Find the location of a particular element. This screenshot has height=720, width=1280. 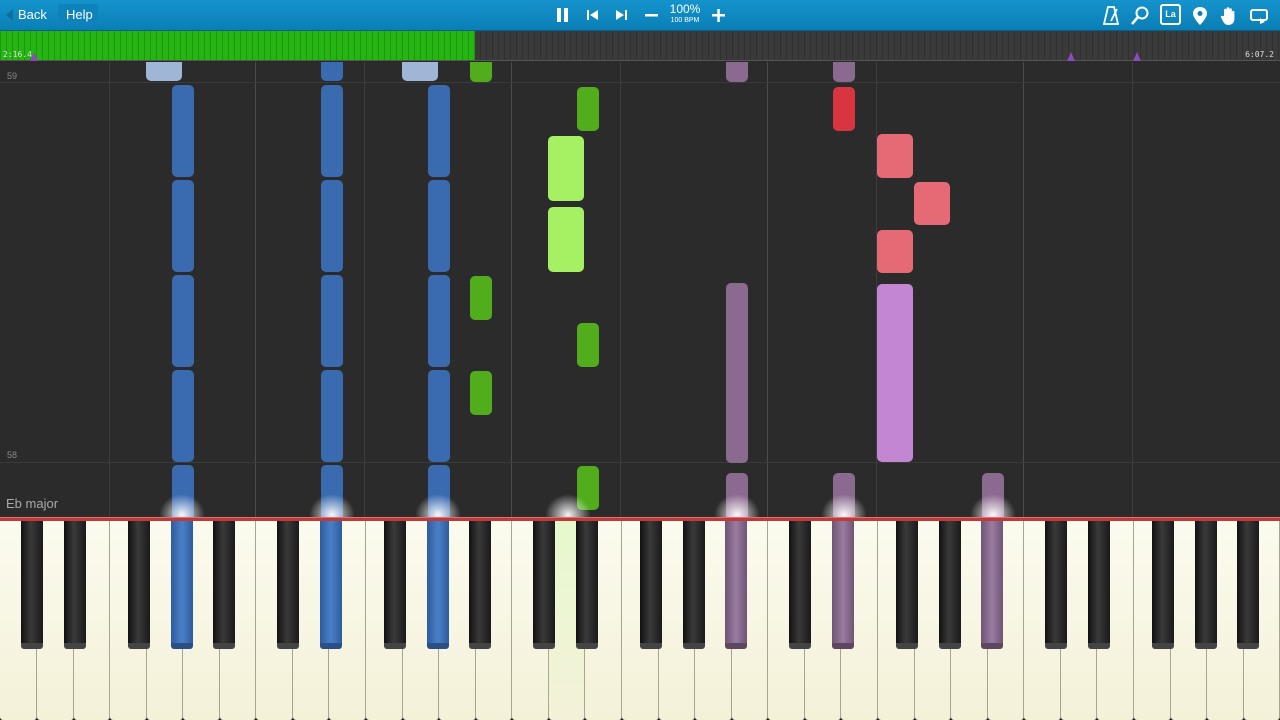

skip-back-icon is located at coordinates (593, 16).